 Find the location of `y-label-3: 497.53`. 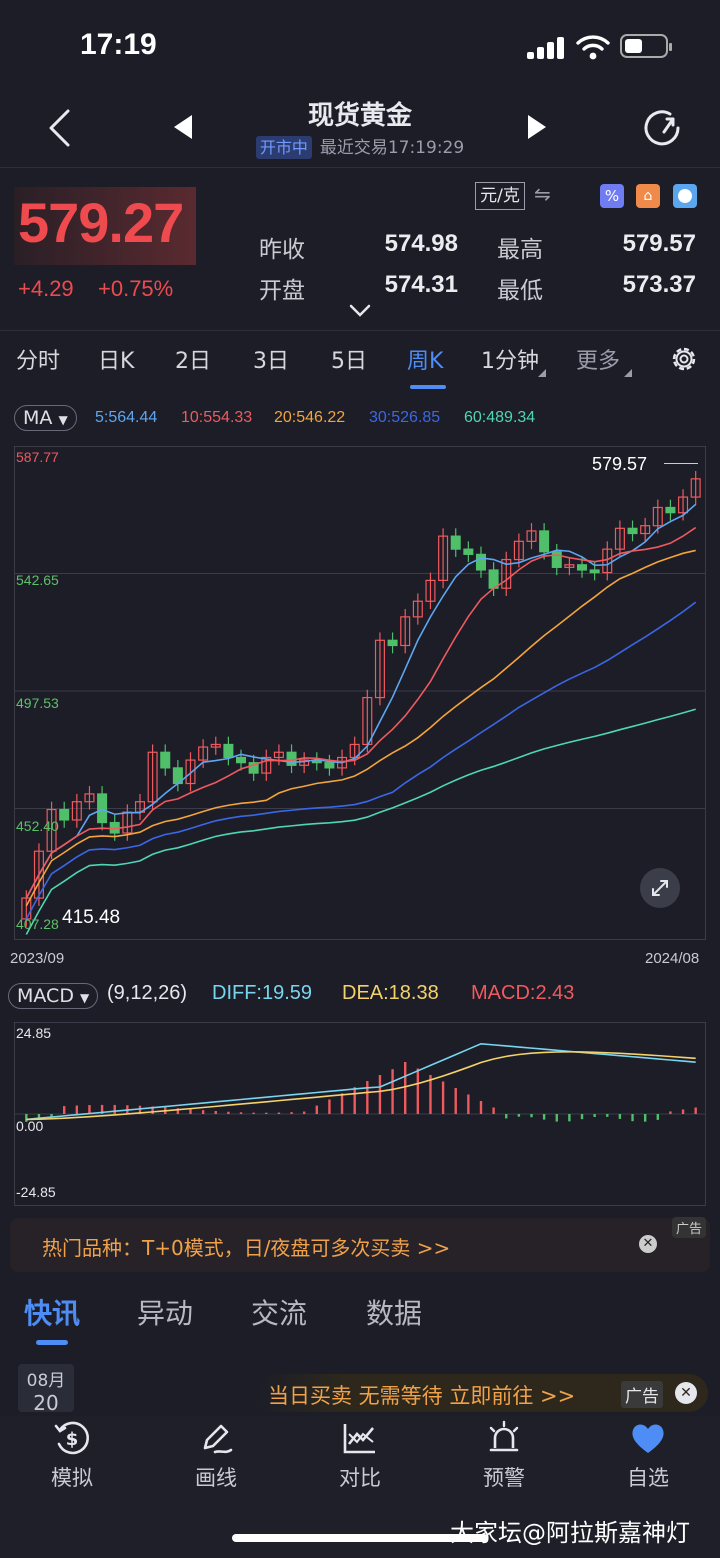

y-label-3: 497.53 is located at coordinates (37, 703).